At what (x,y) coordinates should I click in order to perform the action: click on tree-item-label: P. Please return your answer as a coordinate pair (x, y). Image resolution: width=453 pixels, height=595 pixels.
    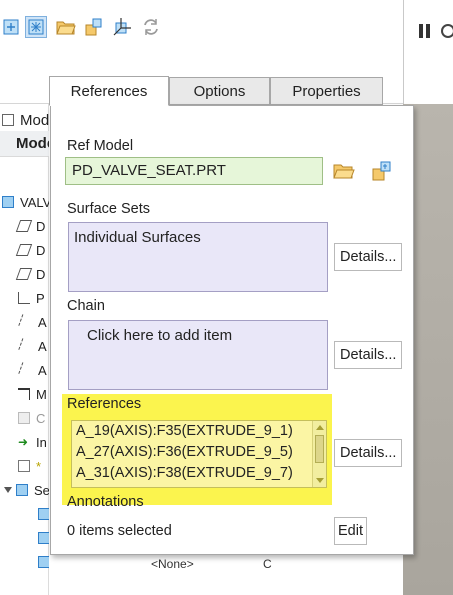
    Looking at the image, I should click on (40, 298).